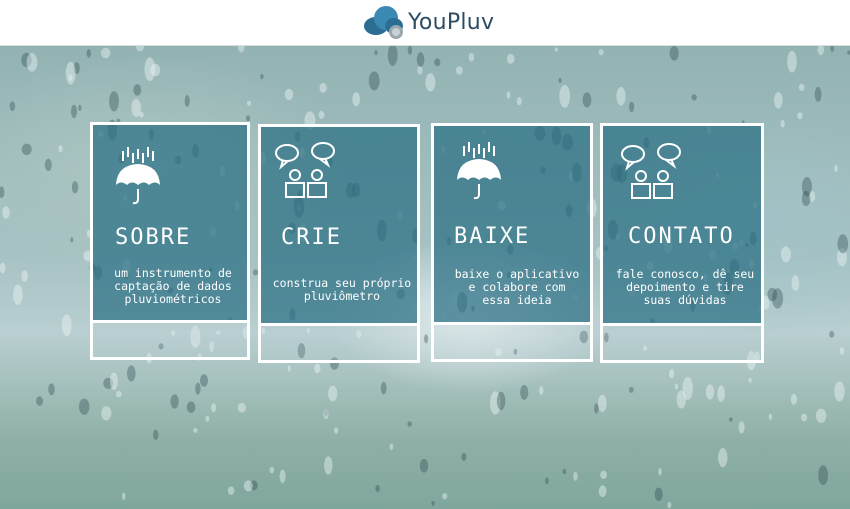 The width and height of the screenshot is (850, 509). I want to click on brand-logo: YouPluv, so click(428, 22).